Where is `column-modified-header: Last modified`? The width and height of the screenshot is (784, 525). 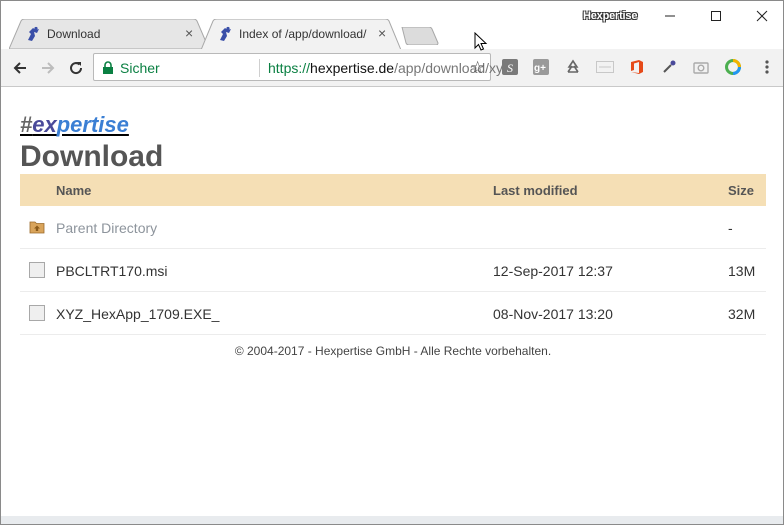
column-modified-header: Last modified is located at coordinates (535, 190).